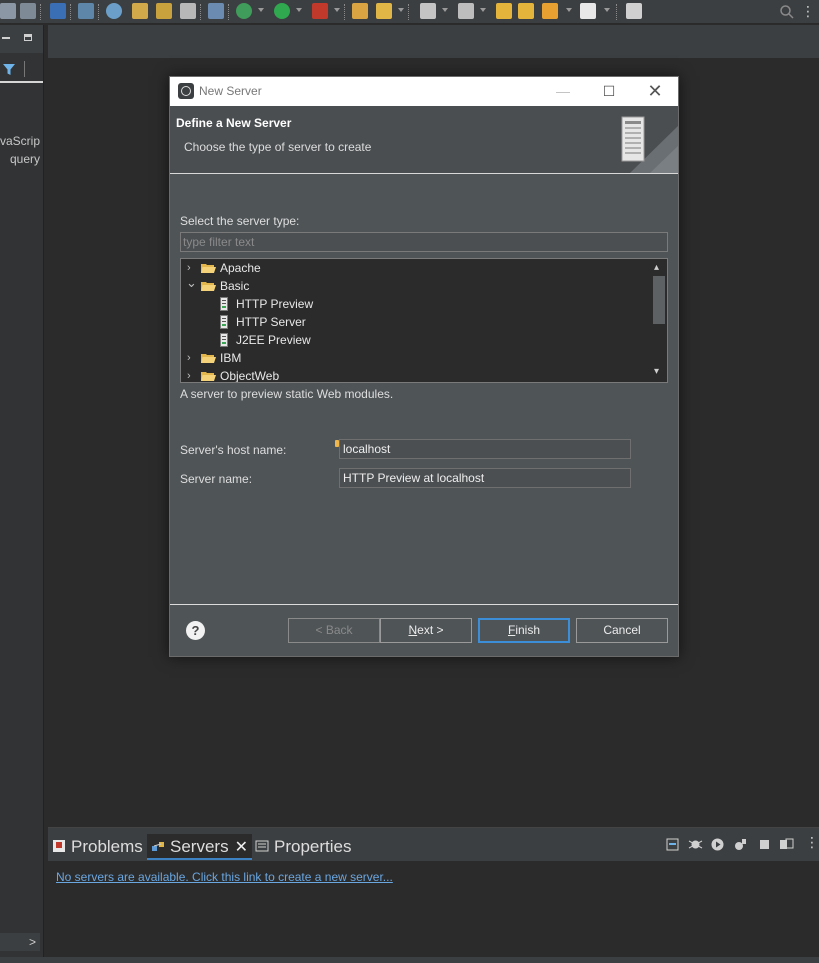  What do you see at coordinates (9, 69) in the screenshot?
I see `filter-icon` at bounding box center [9, 69].